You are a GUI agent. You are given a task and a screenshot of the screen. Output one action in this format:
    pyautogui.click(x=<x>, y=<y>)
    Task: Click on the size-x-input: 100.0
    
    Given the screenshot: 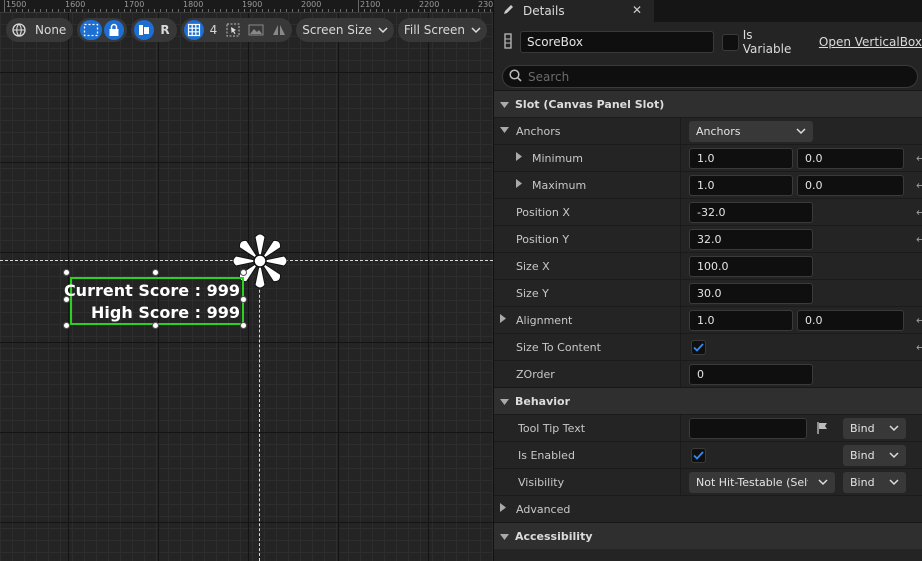 What is the action you would take?
    pyautogui.click(x=751, y=266)
    